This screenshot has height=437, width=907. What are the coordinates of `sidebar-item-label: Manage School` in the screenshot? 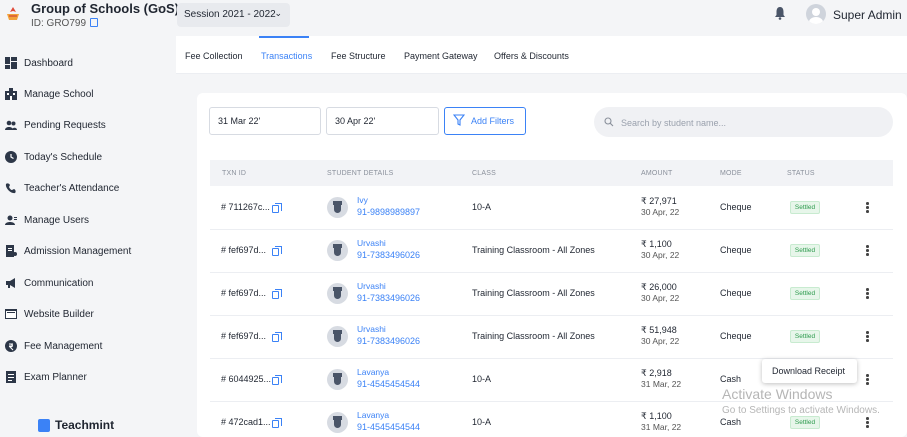 It's located at (59, 94).